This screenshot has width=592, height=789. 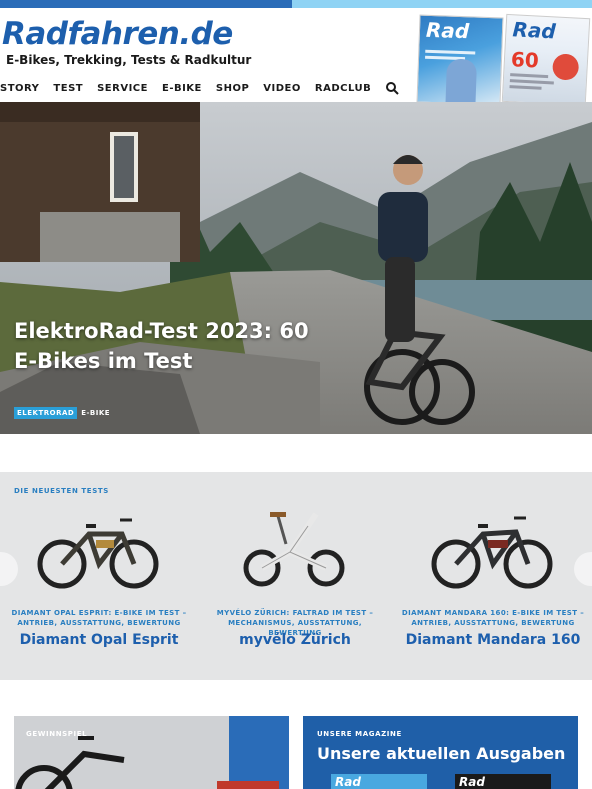 I want to click on test-card-title: myvélo Zürich, so click(x=295, y=640).